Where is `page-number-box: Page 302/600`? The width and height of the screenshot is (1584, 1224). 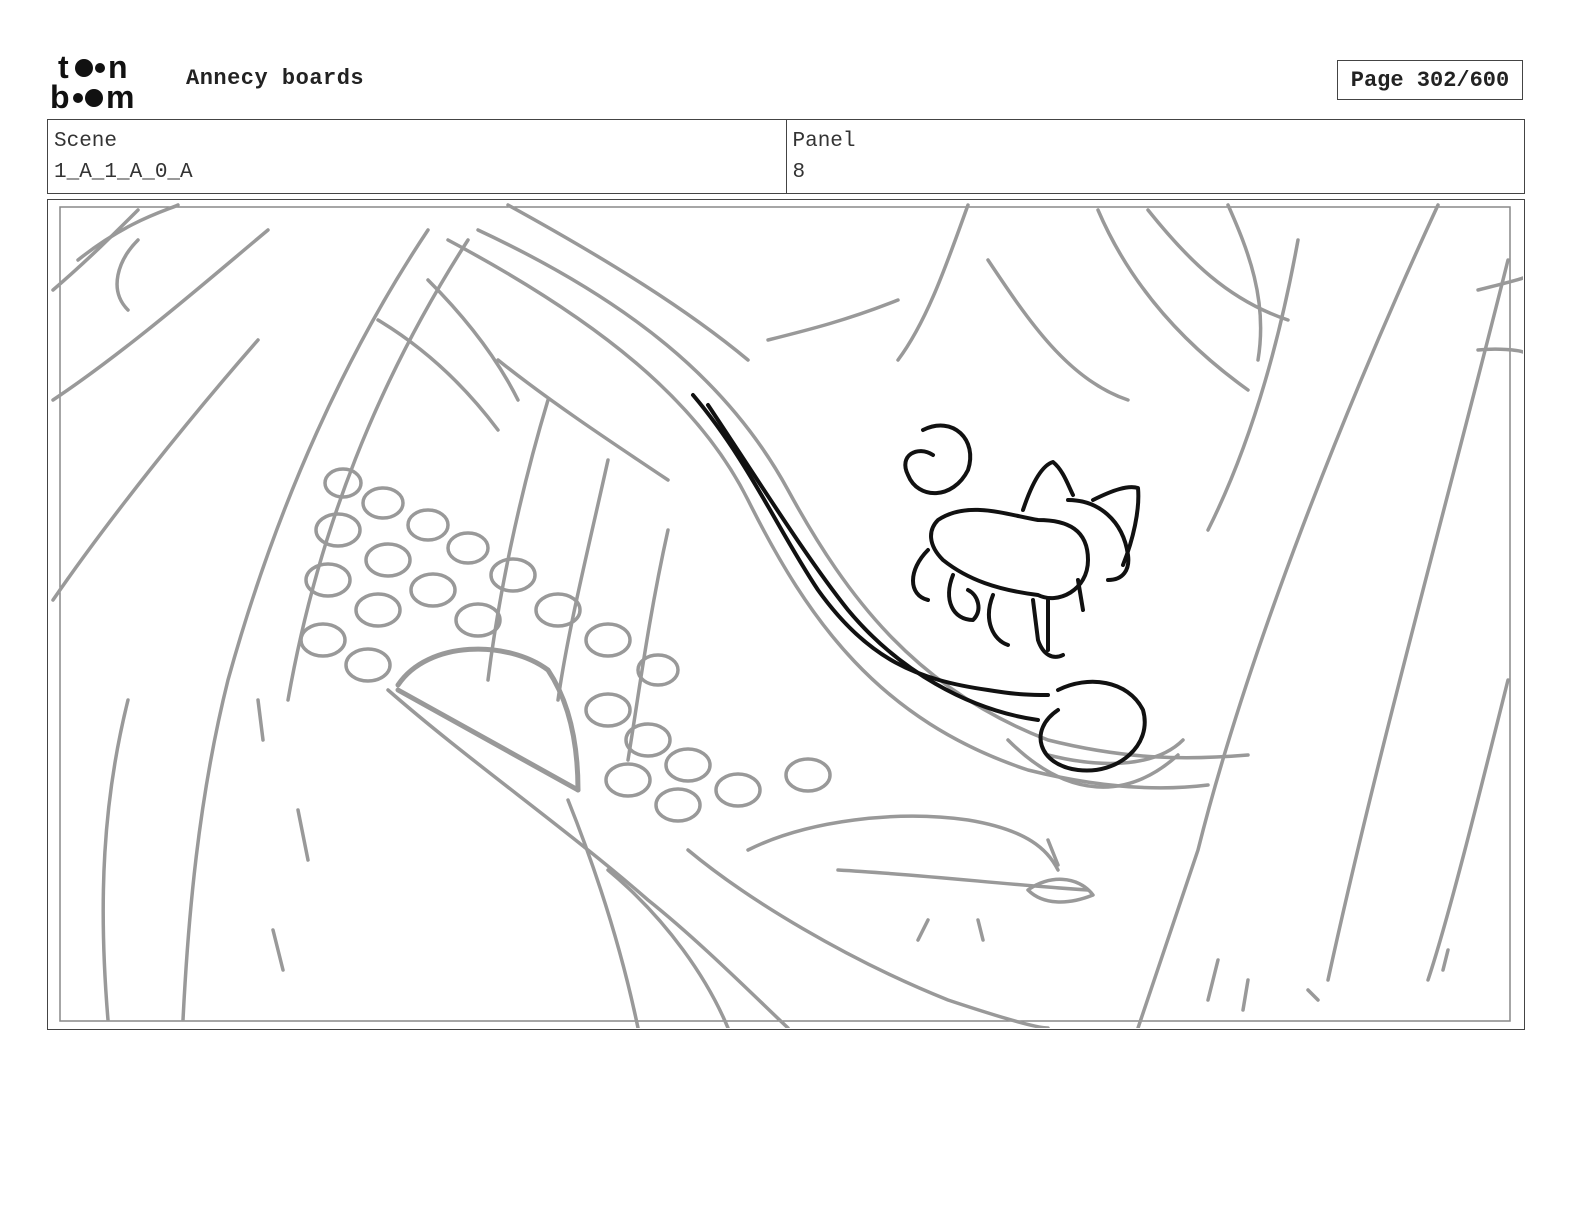
page-number-box: Page 302/600 is located at coordinates (1430, 80).